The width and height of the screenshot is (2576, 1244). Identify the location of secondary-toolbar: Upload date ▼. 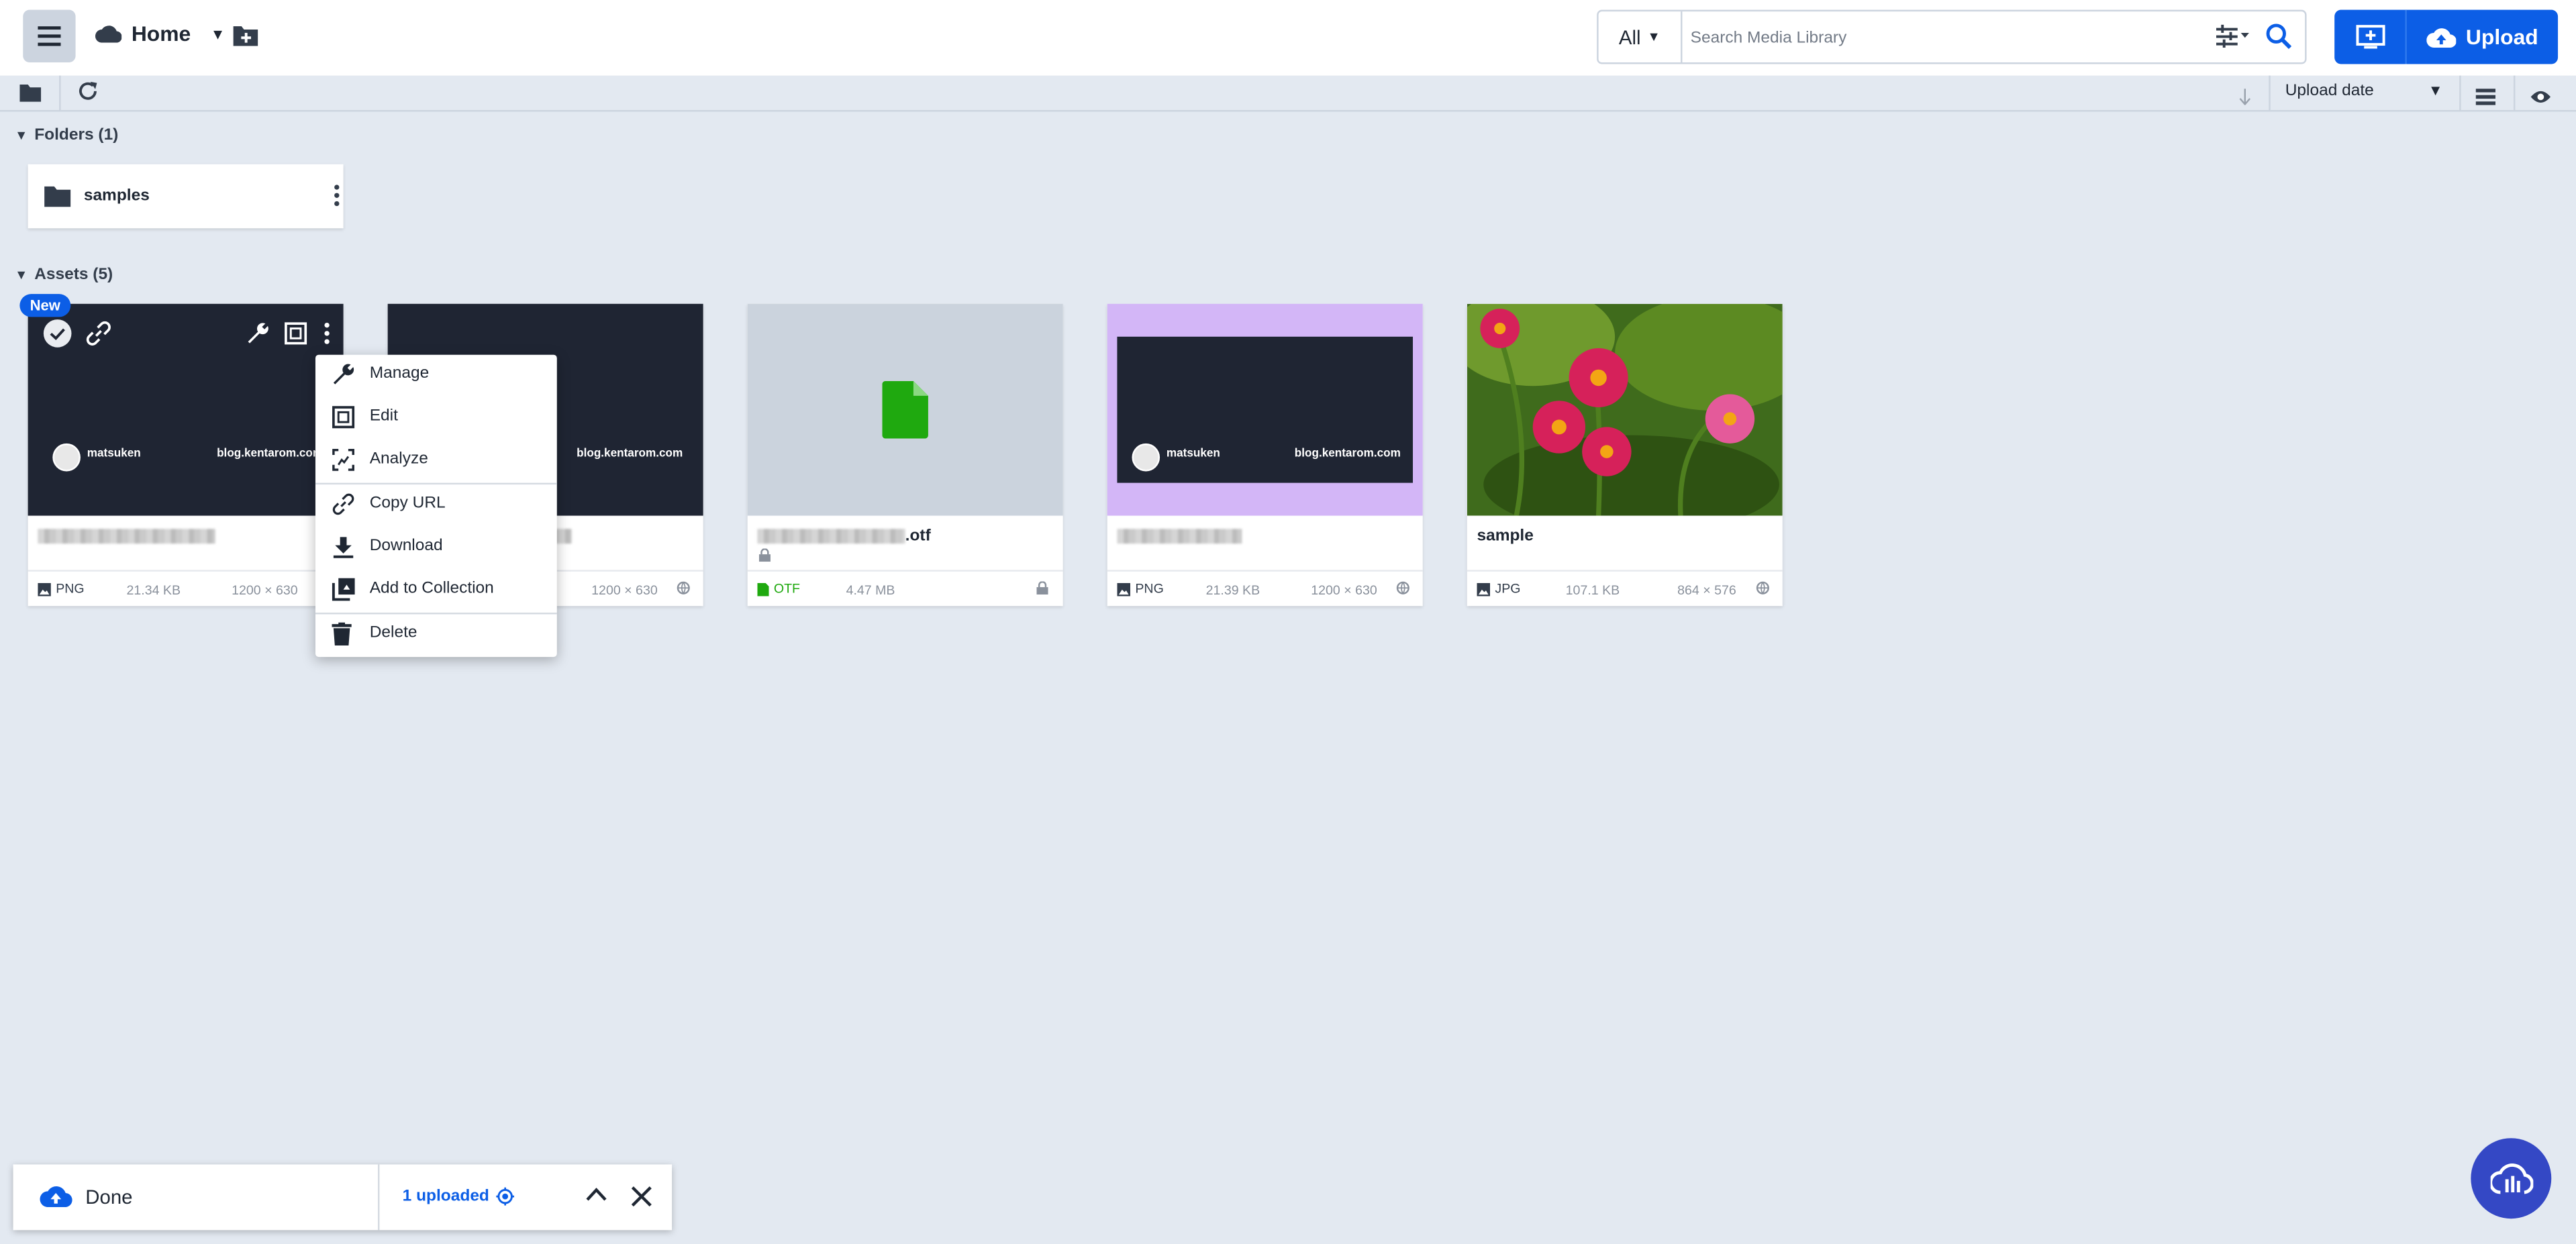
(1288, 94).